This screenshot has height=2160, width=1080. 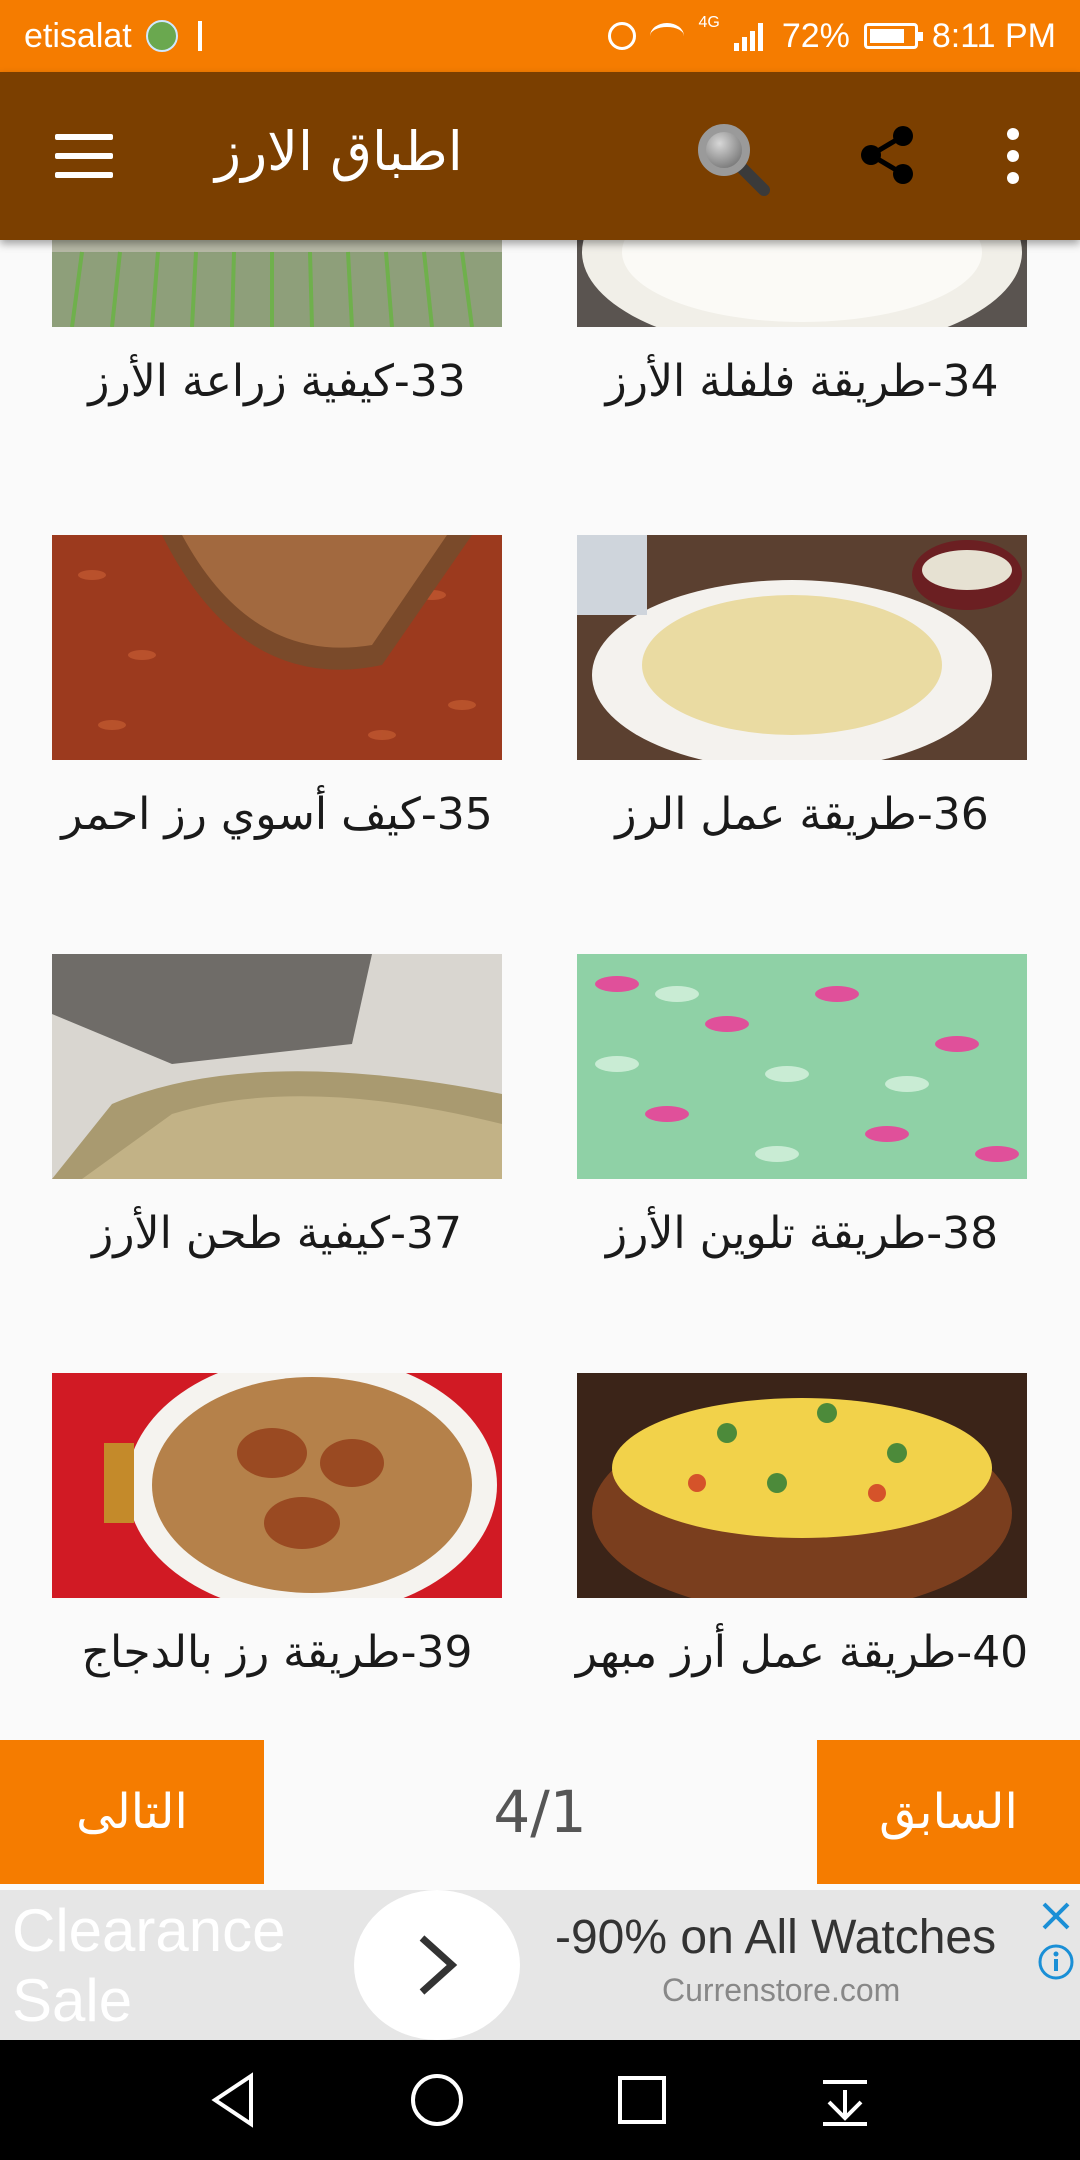 What do you see at coordinates (993, 35) in the screenshot?
I see `clock: 8:11 PM` at bounding box center [993, 35].